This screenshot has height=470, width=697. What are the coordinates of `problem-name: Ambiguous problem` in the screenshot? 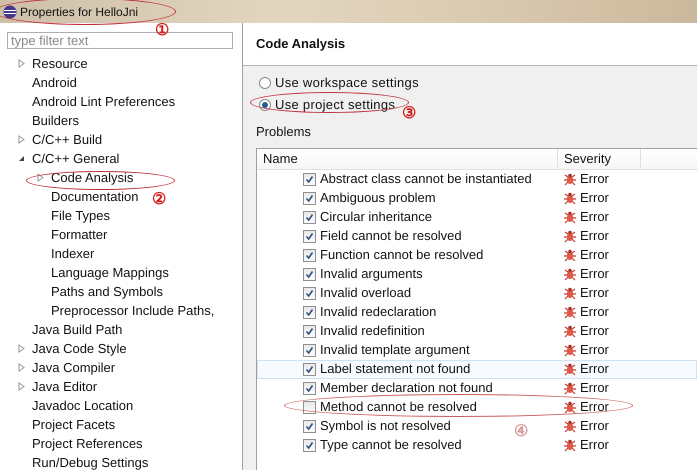 It's located at (378, 198).